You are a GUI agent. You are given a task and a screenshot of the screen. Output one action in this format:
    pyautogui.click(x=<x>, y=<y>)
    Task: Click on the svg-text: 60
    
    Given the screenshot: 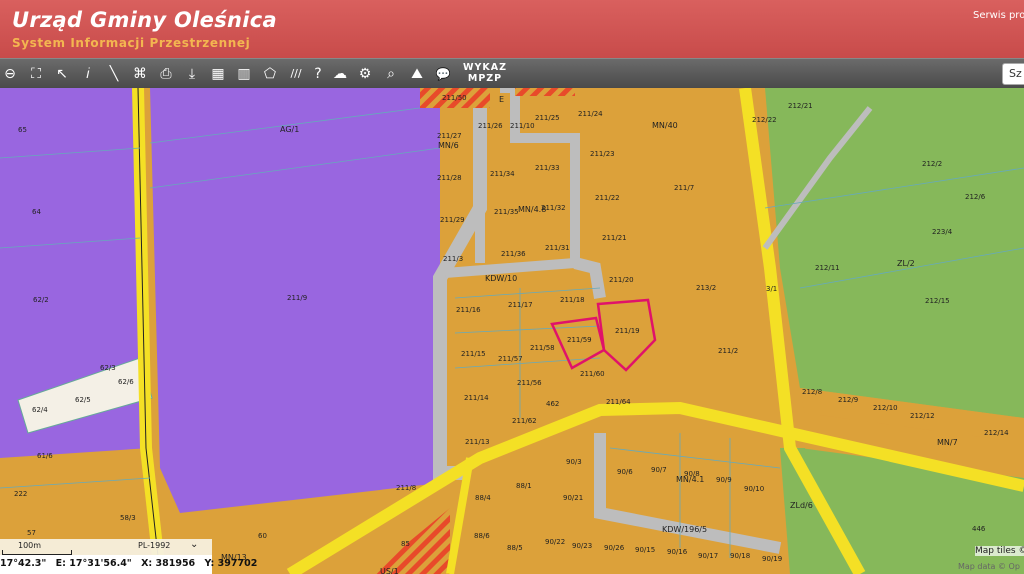 What is the action you would take?
    pyautogui.click(x=262, y=536)
    